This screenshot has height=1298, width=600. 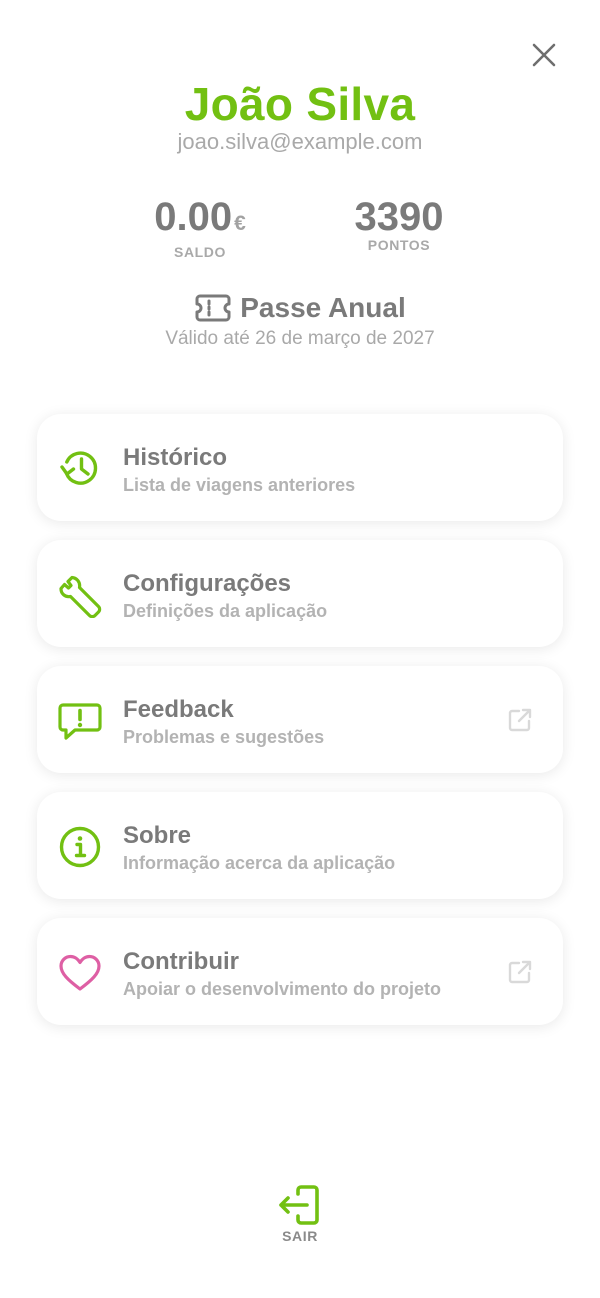 What do you see at coordinates (157, 835) in the screenshot?
I see `menu-item-title: Sobre` at bounding box center [157, 835].